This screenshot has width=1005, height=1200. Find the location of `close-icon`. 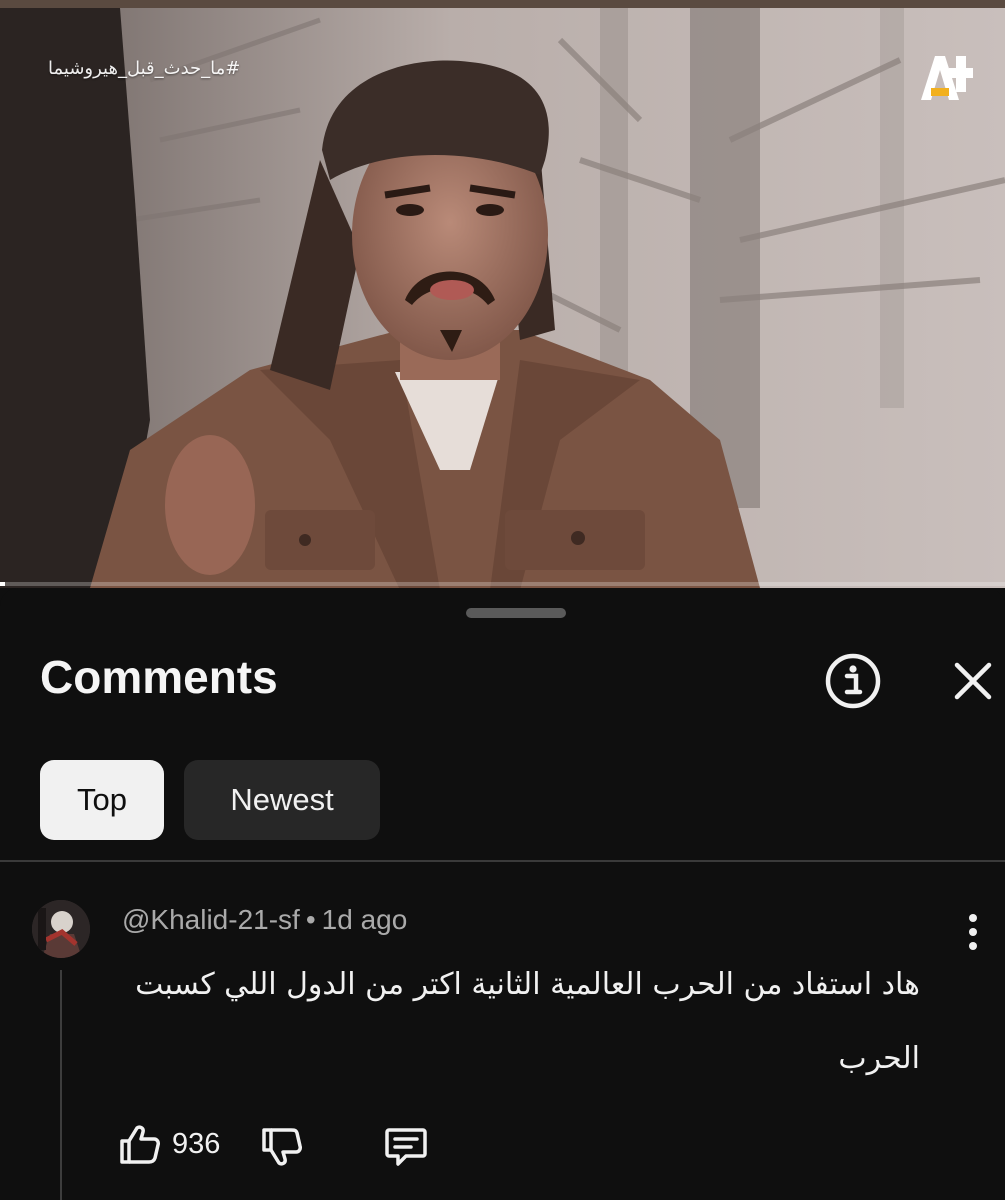

close-icon is located at coordinates (973, 681).